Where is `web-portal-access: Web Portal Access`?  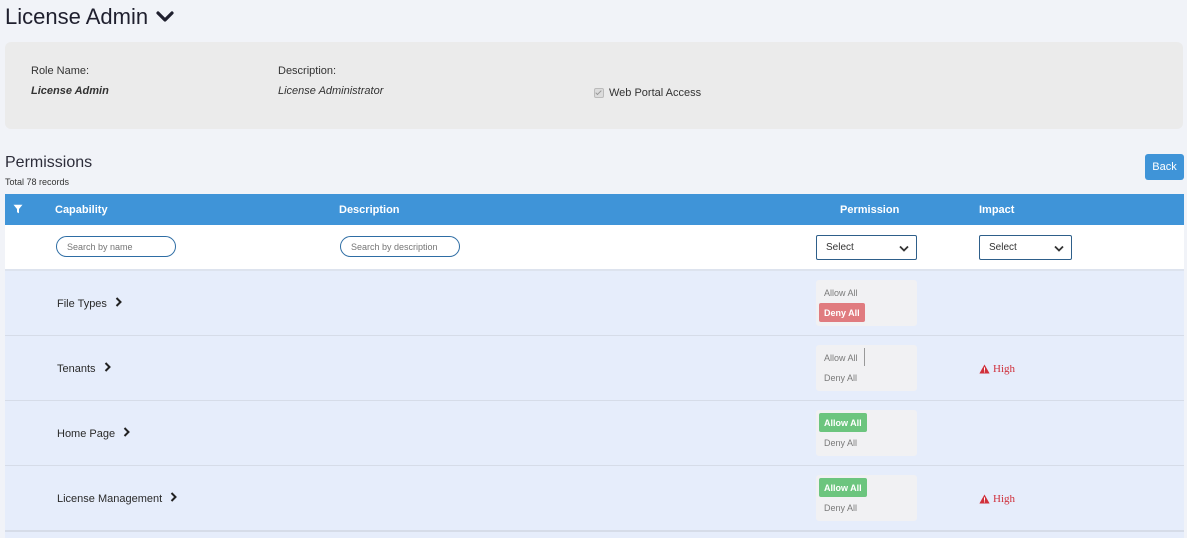 web-portal-access: Web Portal Access is located at coordinates (647, 93).